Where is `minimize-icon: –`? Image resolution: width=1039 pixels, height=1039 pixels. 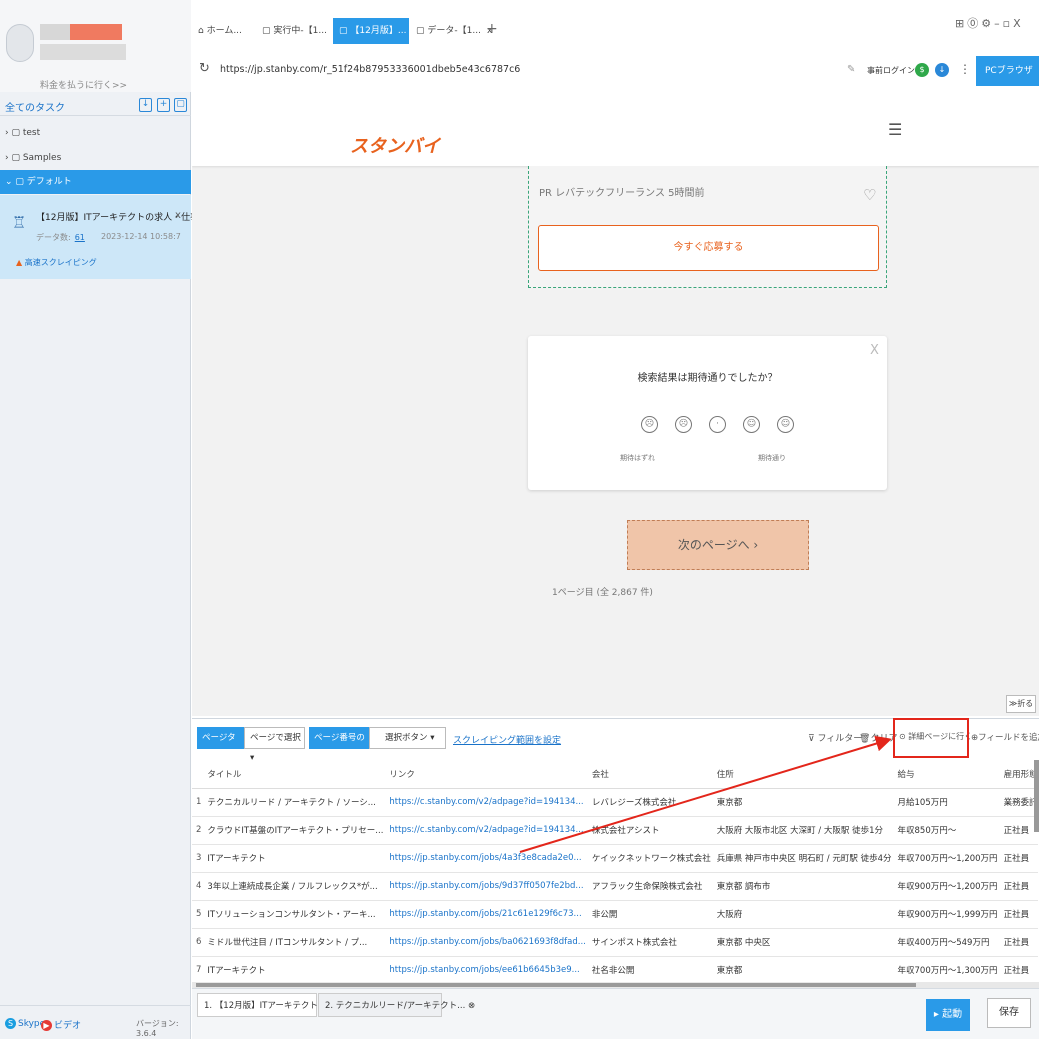
minimize-icon: – is located at coordinates (998, 23).